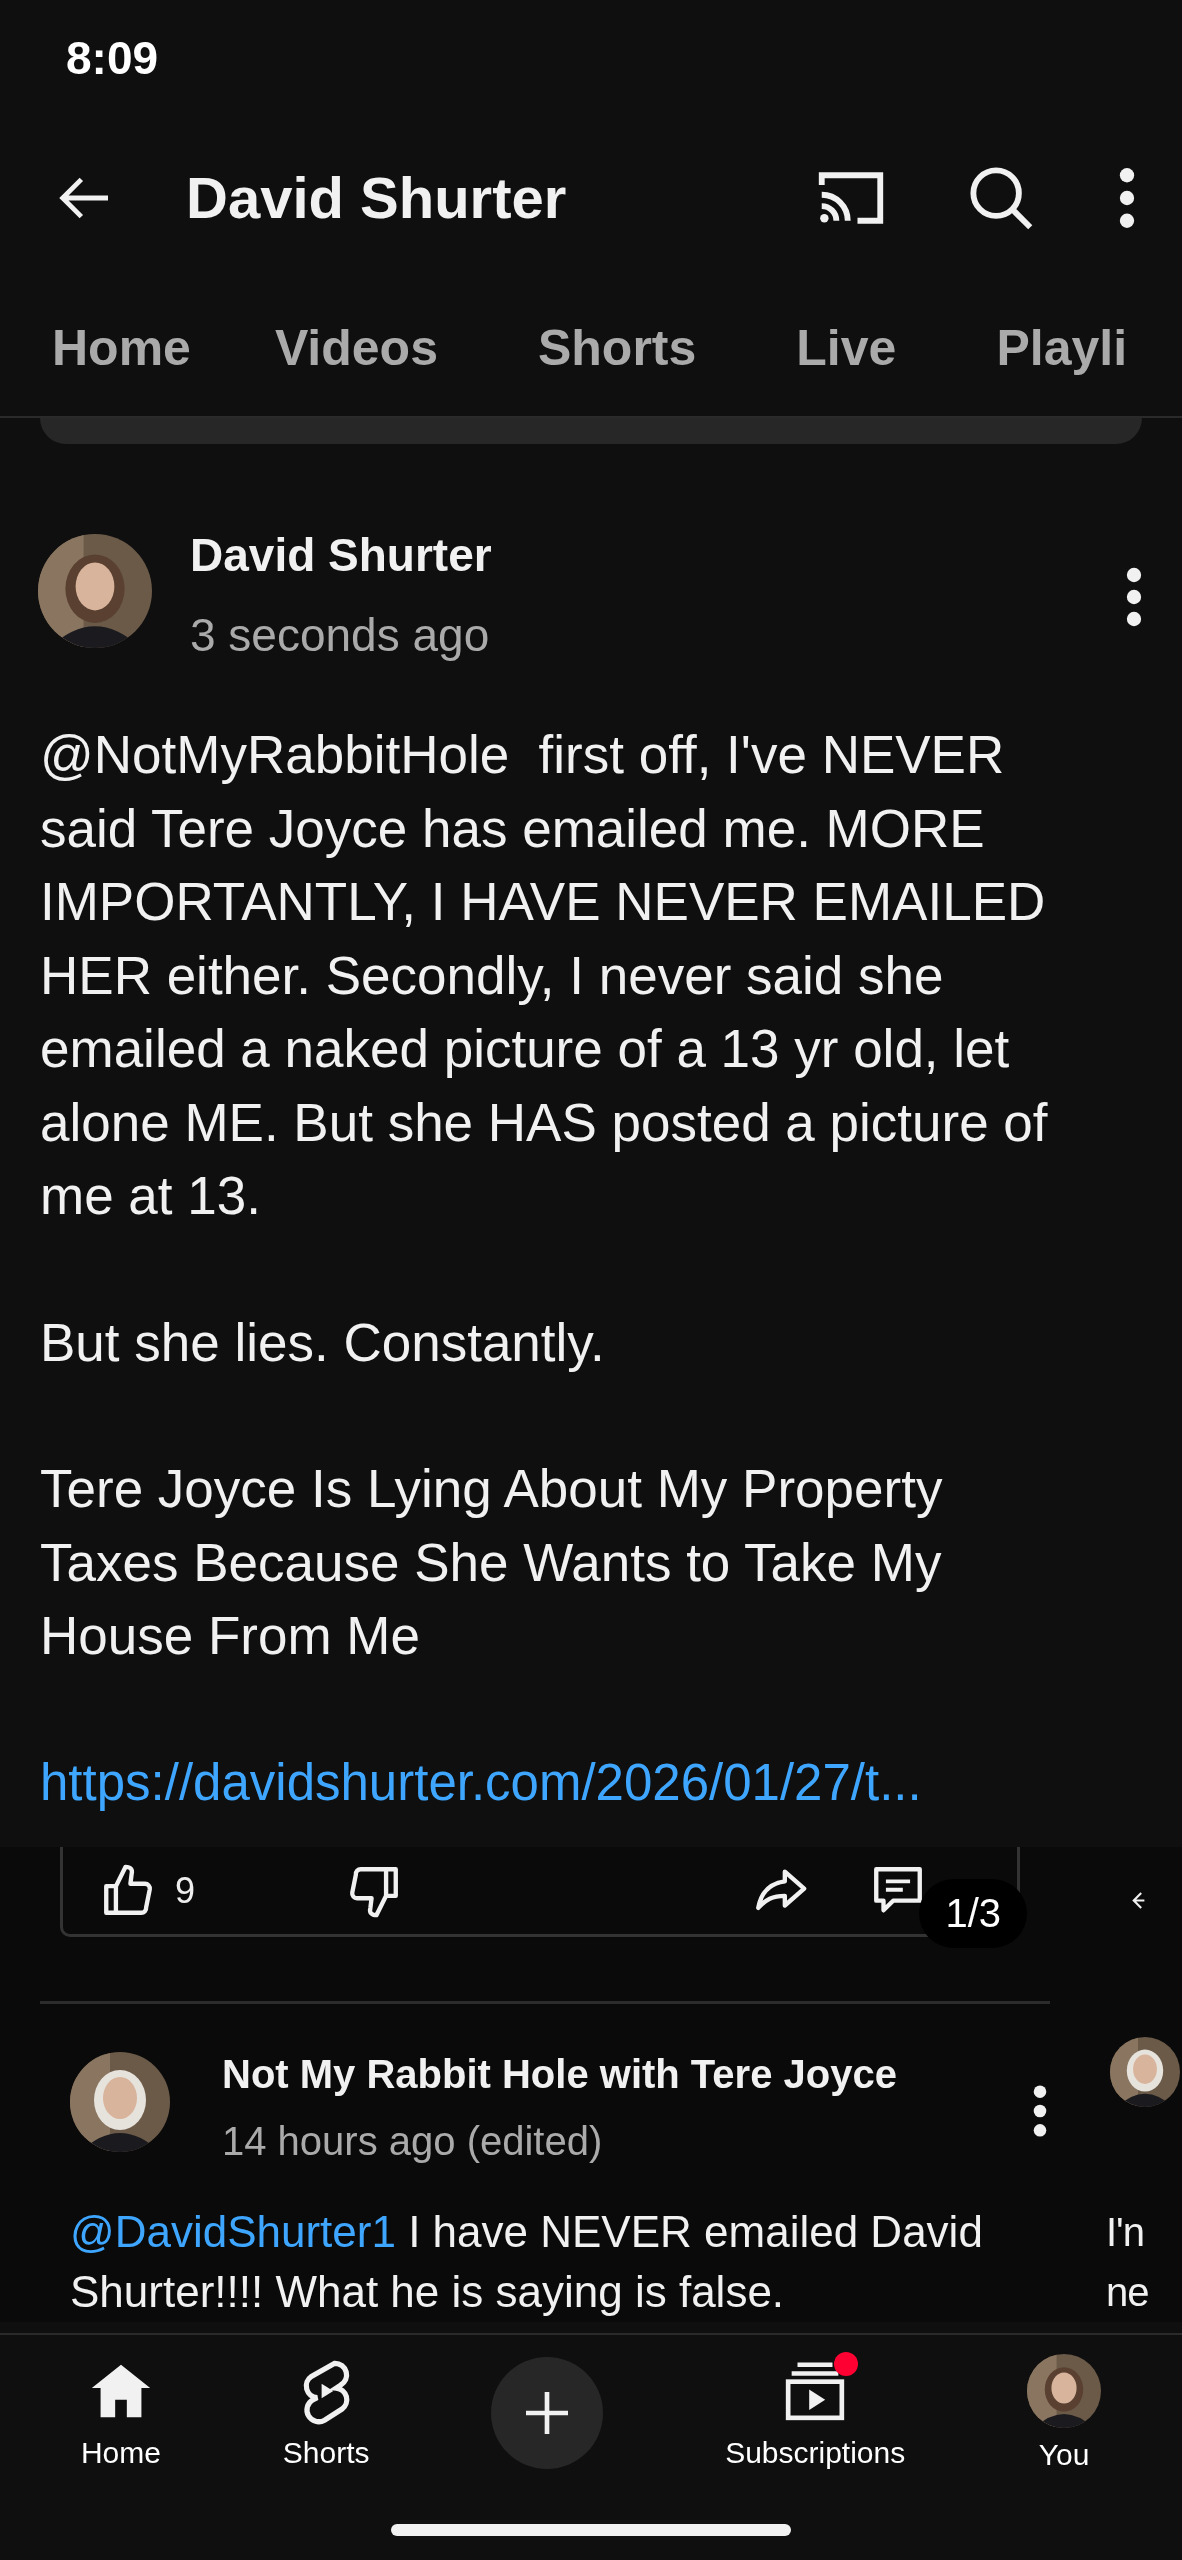  What do you see at coordinates (973, 1913) in the screenshot?
I see `slide-counter: 1/3` at bounding box center [973, 1913].